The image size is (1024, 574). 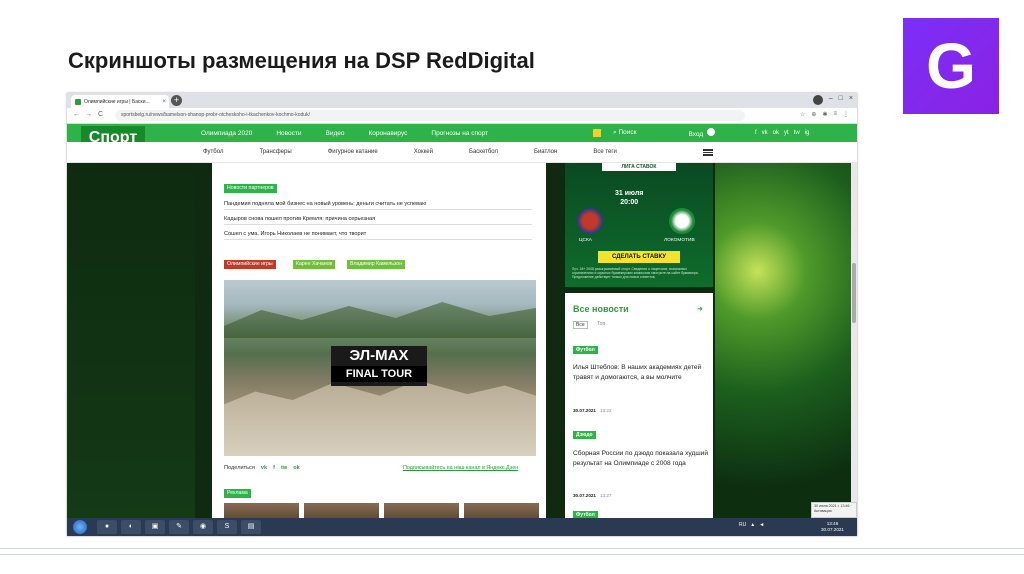 What do you see at coordinates (765, 133) in the screenshot?
I see `vk-icon: vk` at bounding box center [765, 133].